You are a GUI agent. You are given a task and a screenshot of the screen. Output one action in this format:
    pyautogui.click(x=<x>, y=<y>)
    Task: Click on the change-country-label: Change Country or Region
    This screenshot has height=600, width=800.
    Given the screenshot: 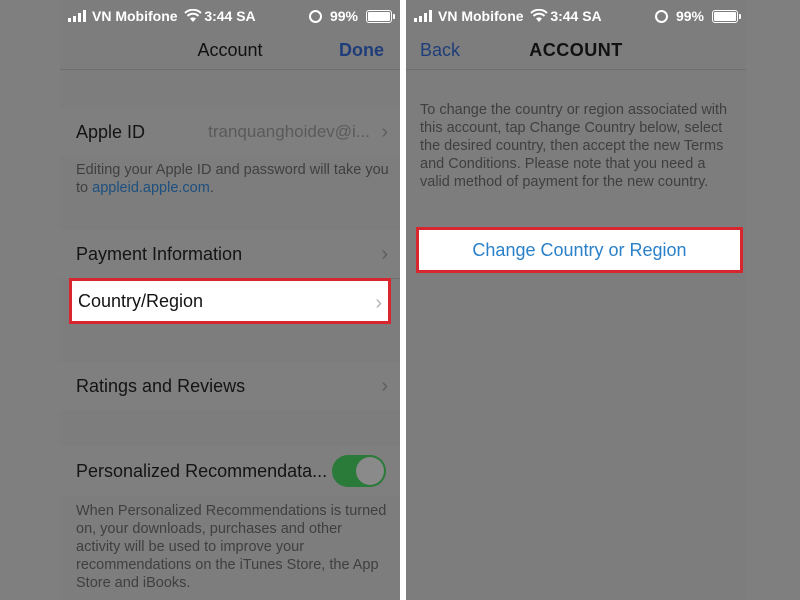 What is the action you would take?
    pyautogui.click(x=579, y=249)
    